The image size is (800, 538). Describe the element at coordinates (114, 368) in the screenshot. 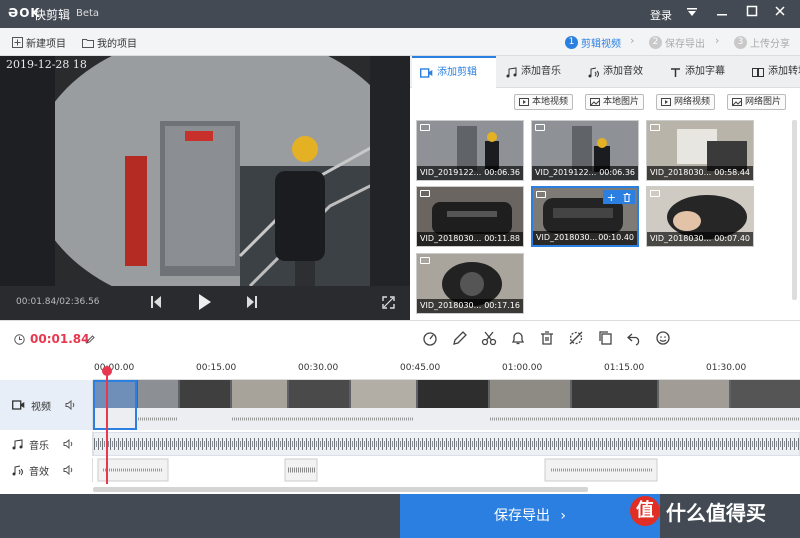

I see `ruler-label: 00:00.00` at that location.